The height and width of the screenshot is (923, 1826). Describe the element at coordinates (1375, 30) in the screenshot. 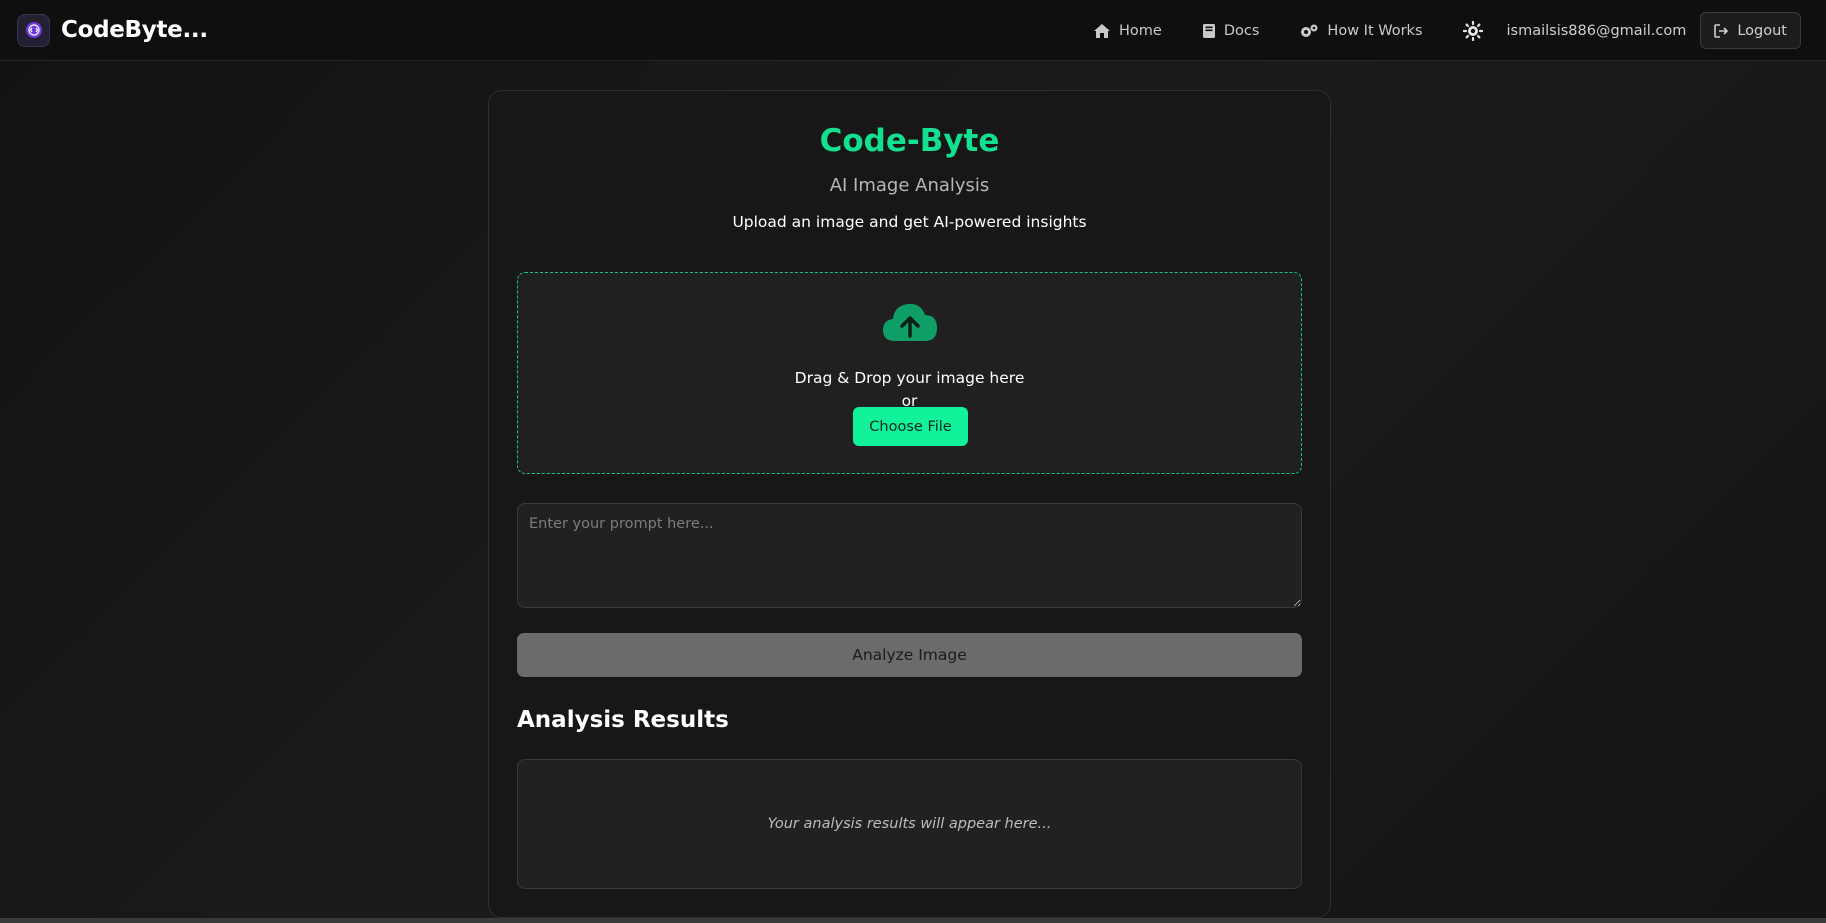

I see `nav-link-label: How It Works` at that location.